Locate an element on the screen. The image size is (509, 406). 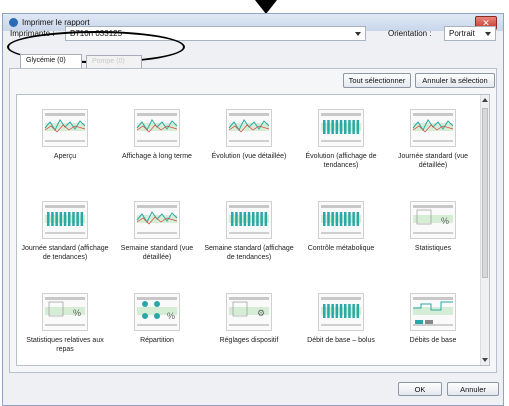
report-item: ⚙ Réglages dispositif is located at coordinates (249, 319).